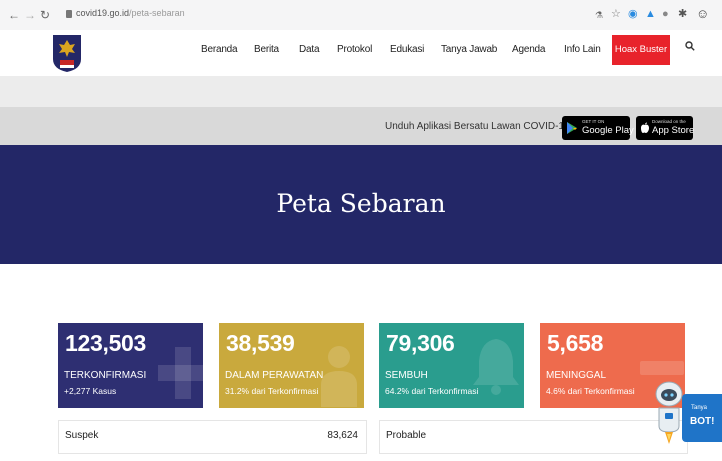 The width and height of the screenshot is (722, 461). Describe the element at coordinates (420, 343) in the screenshot. I see `stat-value: 79,306` at that location.